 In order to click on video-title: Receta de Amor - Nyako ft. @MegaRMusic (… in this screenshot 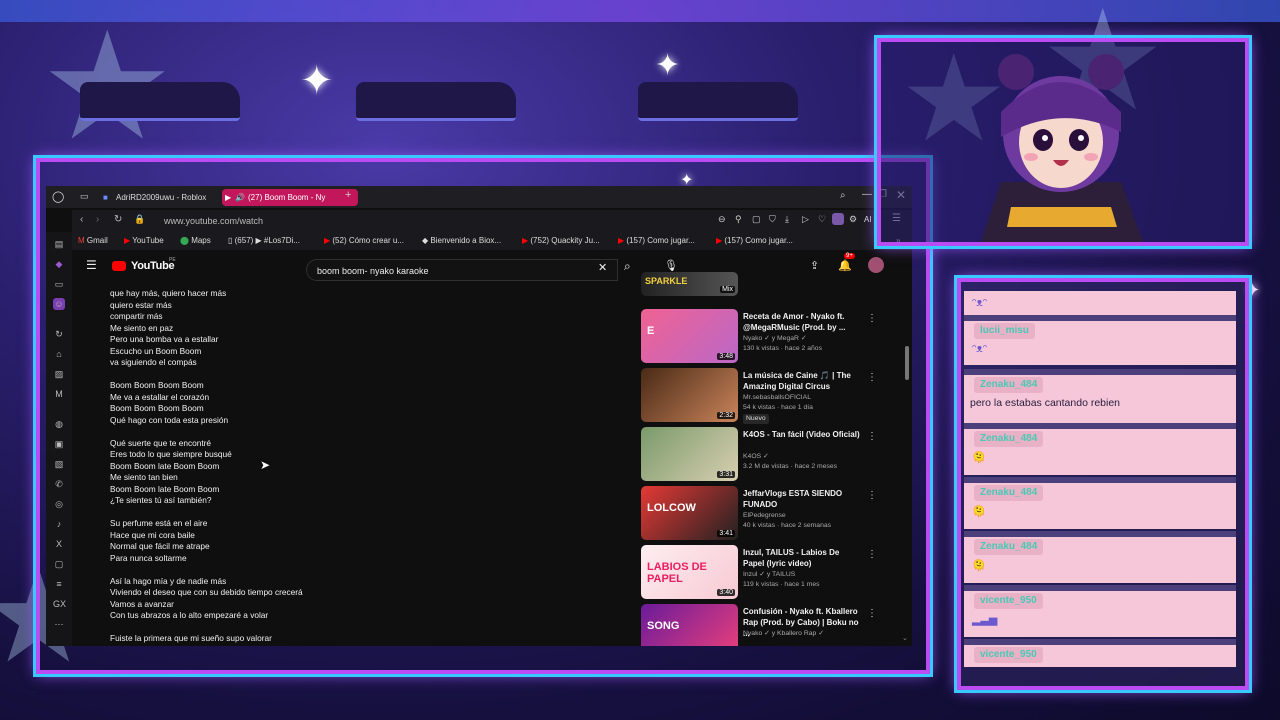, I will do `click(802, 322)`.